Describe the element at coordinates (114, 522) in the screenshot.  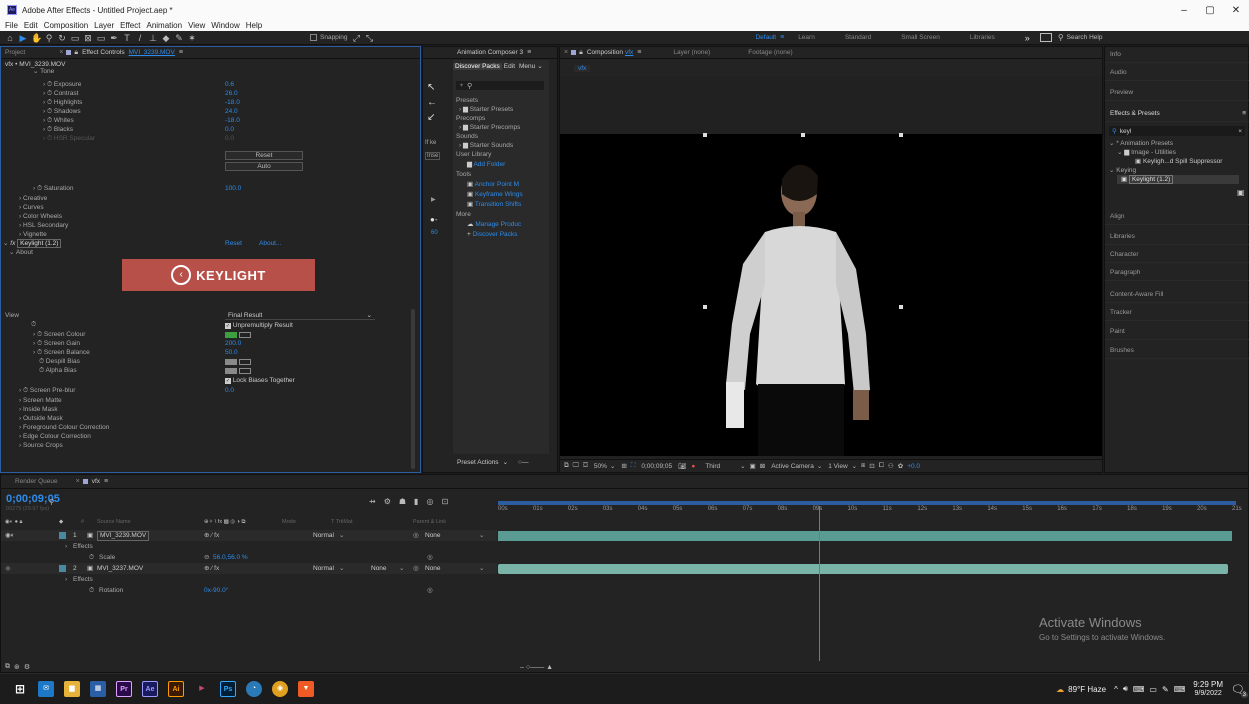
I see `col-source-name: Source Name` at that location.